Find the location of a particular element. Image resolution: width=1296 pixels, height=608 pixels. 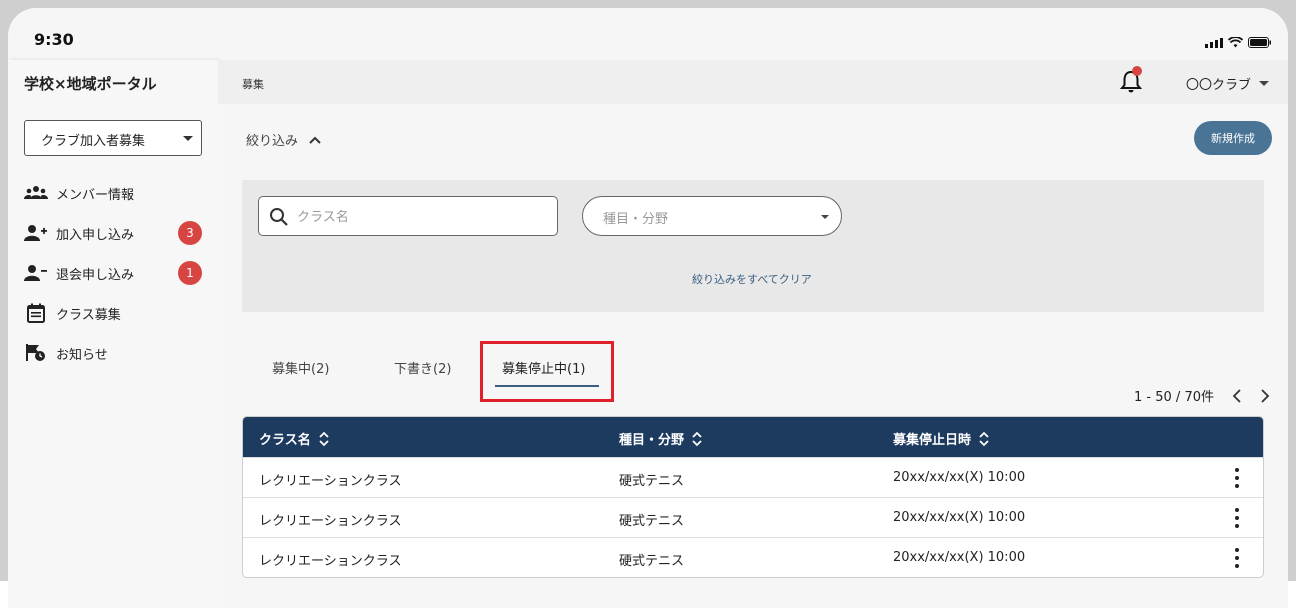

tab-recruiting: 募集中(2) is located at coordinates (300, 367).